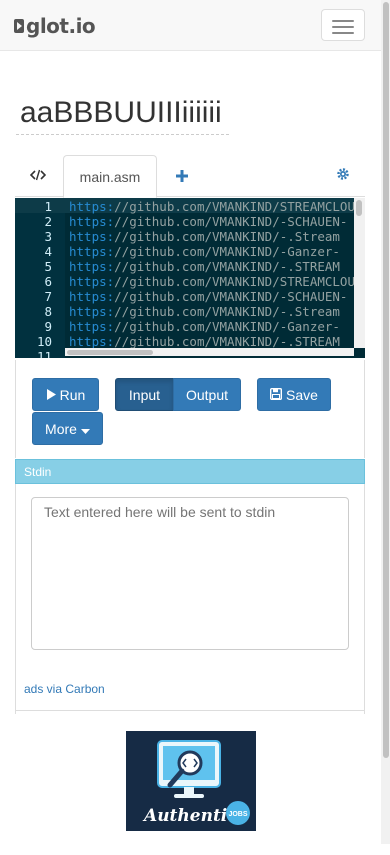 The image size is (390, 855). What do you see at coordinates (44, 341) in the screenshot?
I see `line-number: 10` at bounding box center [44, 341].